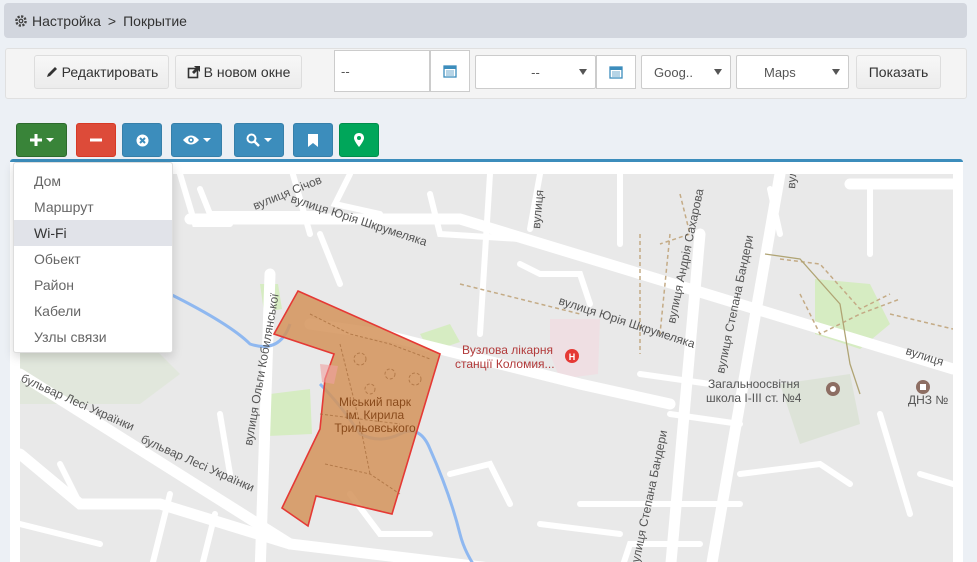  I want to click on park-label-line1: Міський парк, so click(375, 402).